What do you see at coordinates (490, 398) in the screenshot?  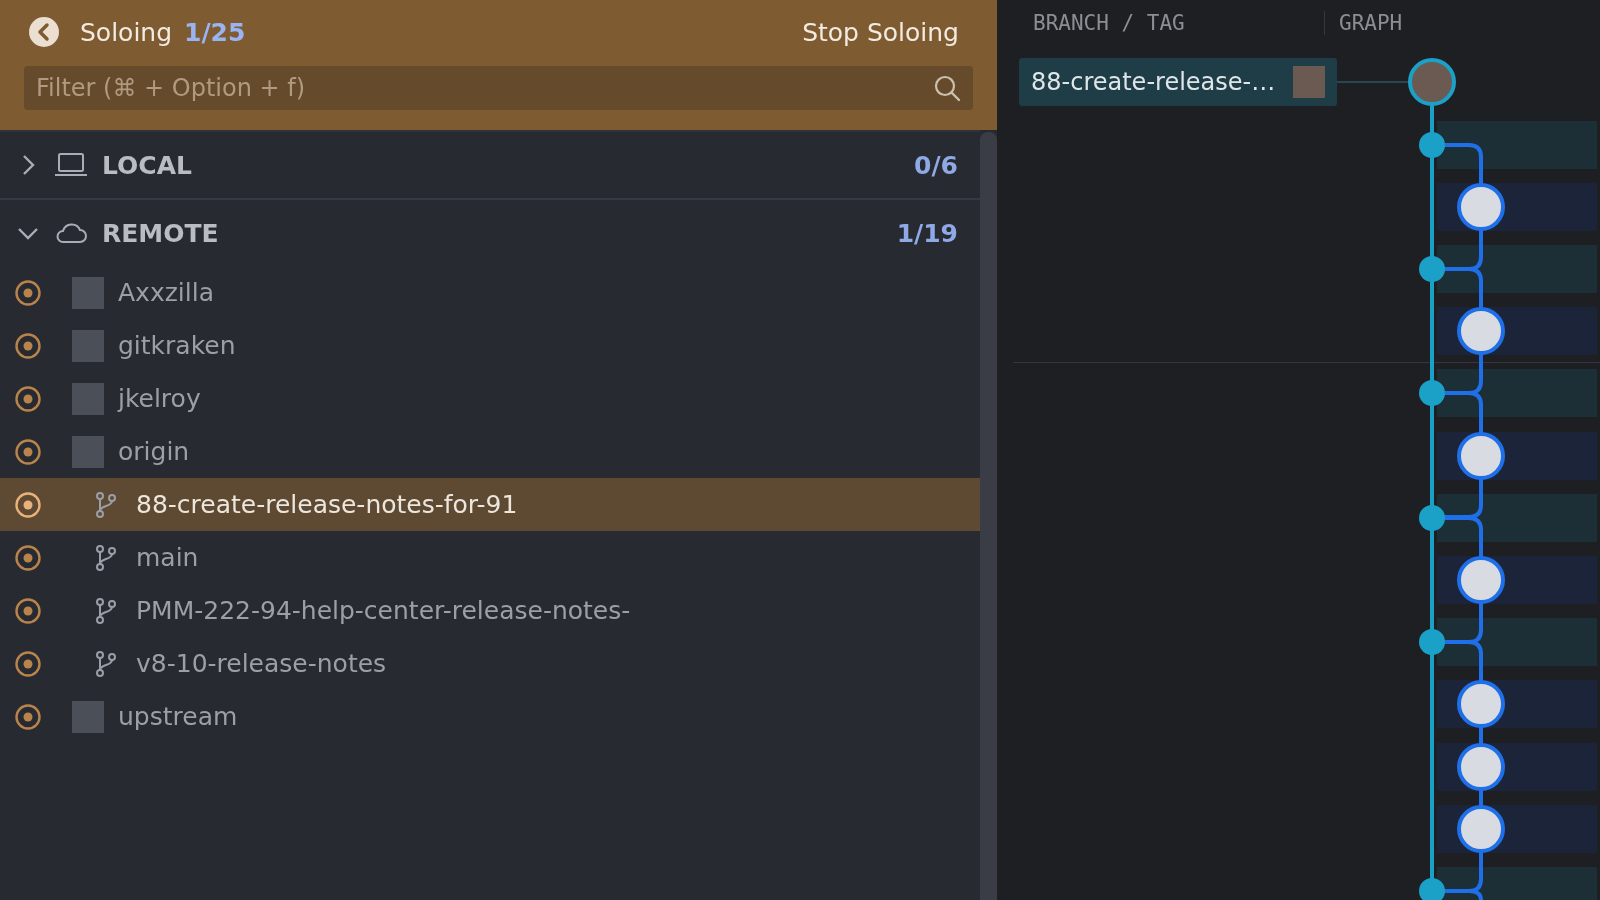 I see `remote-item: jkelroy` at bounding box center [490, 398].